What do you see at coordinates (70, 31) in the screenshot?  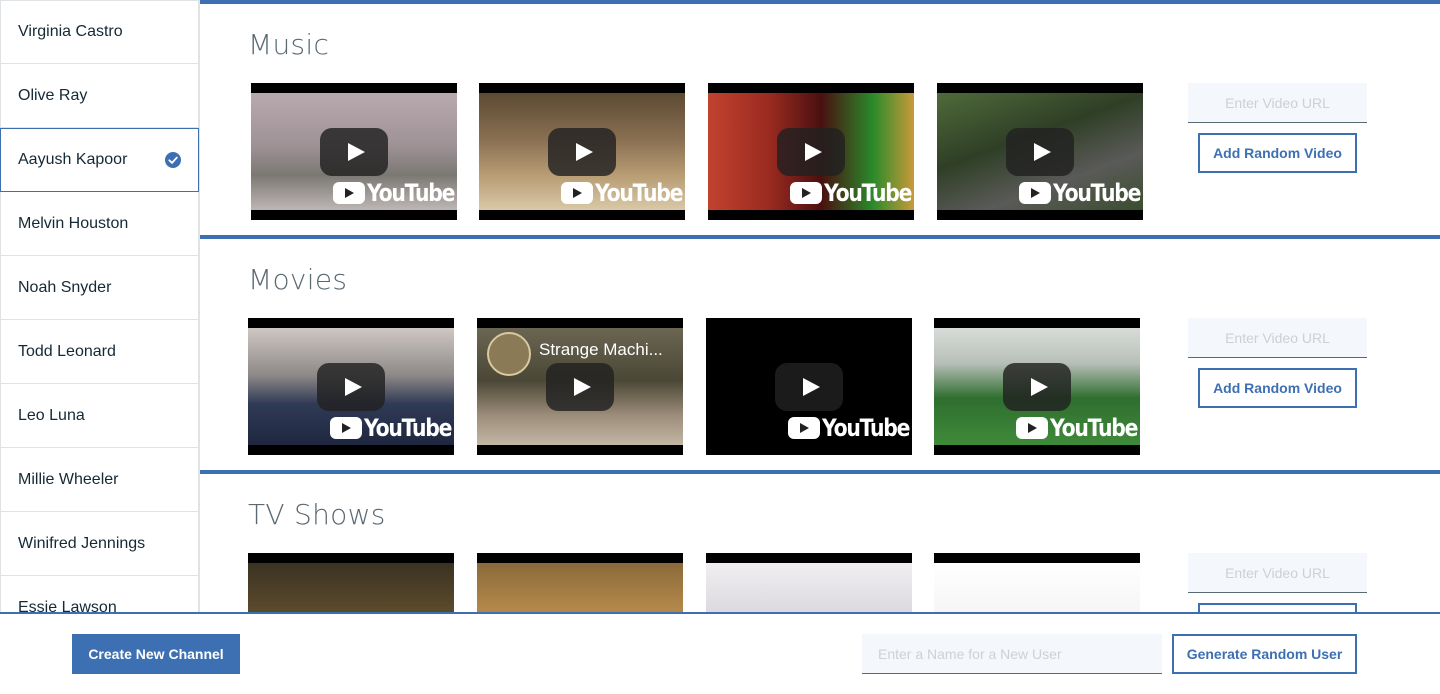 I see `user-name: Virginia Castro` at bounding box center [70, 31].